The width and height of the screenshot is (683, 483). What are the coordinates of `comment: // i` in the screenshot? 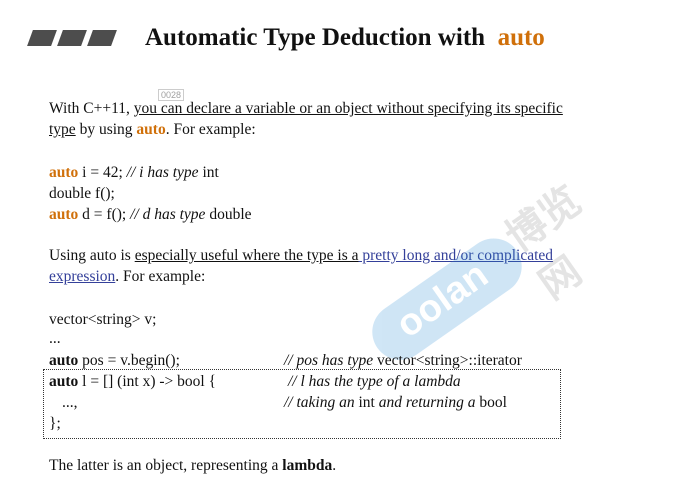 It's located at (137, 172).